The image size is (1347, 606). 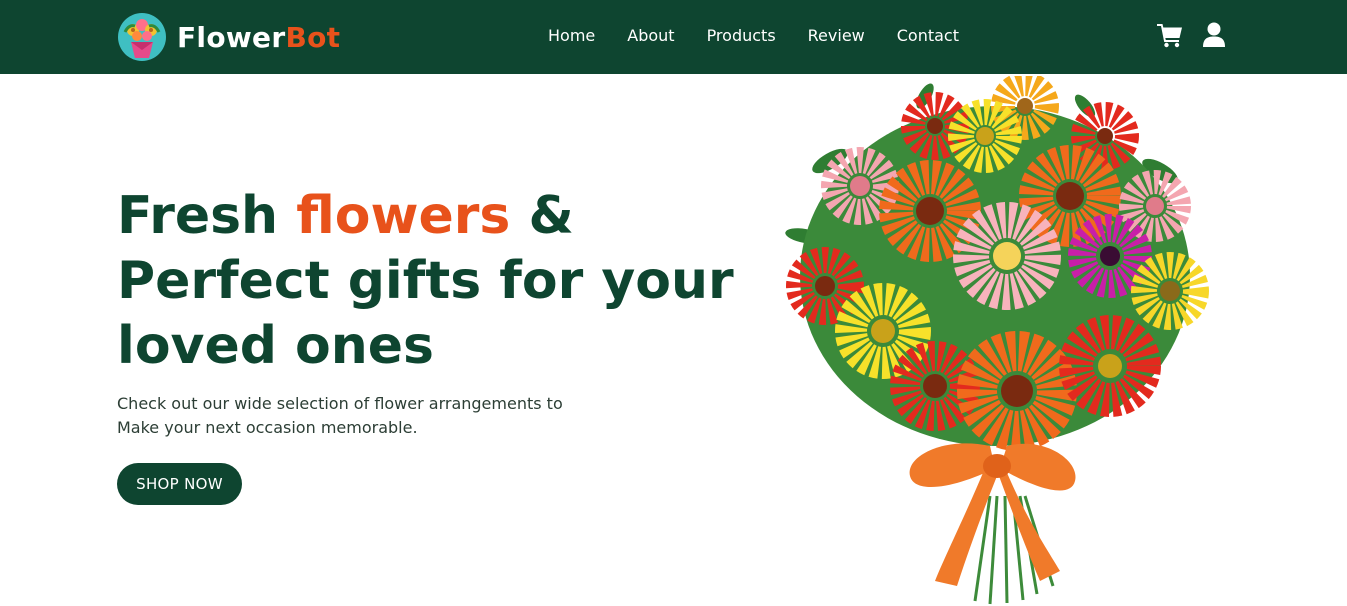 I want to click on hero-title-word: Fresh, so click(x=198, y=216).